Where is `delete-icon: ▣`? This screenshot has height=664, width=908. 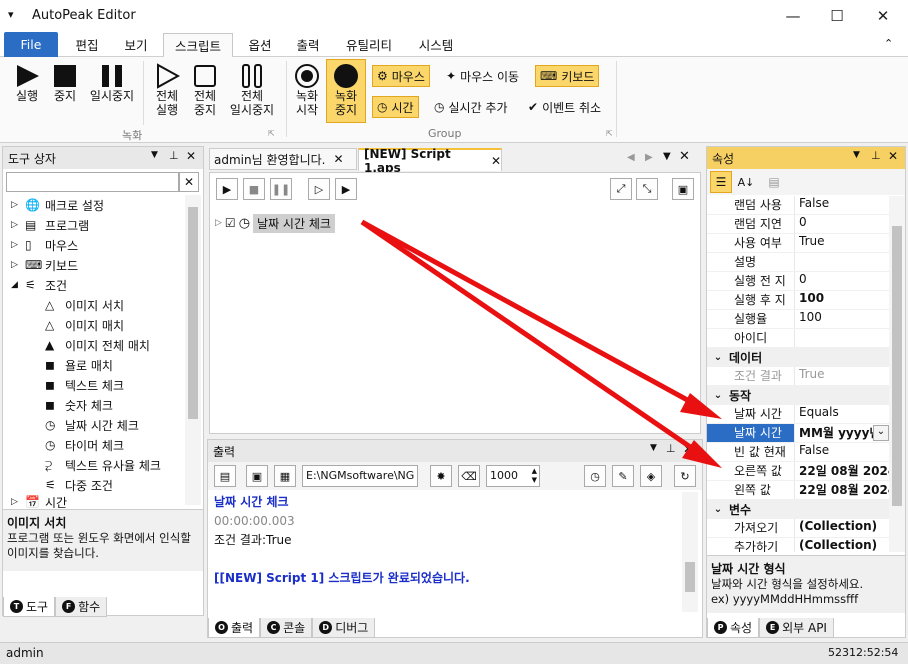
delete-icon: ▣ is located at coordinates (683, 189).